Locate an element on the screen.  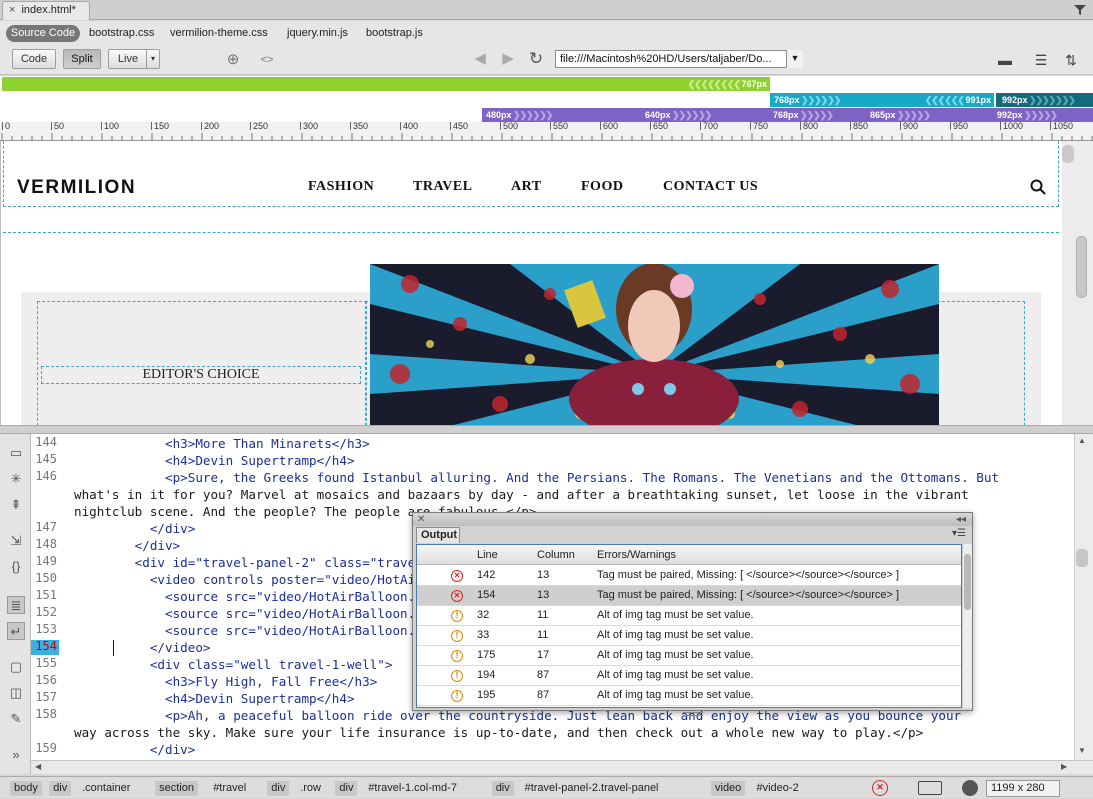
scroll-left-icon: ◀ is located at coordinates (38, 766).